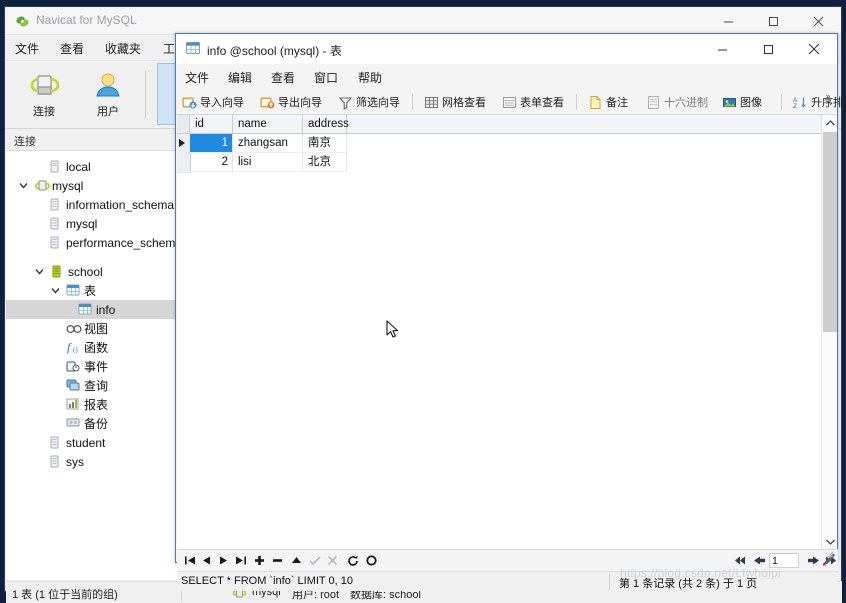  Describe the element at coordinates (96, 405) in the screenshot. I see `tree-item-label: 报表` at that location.